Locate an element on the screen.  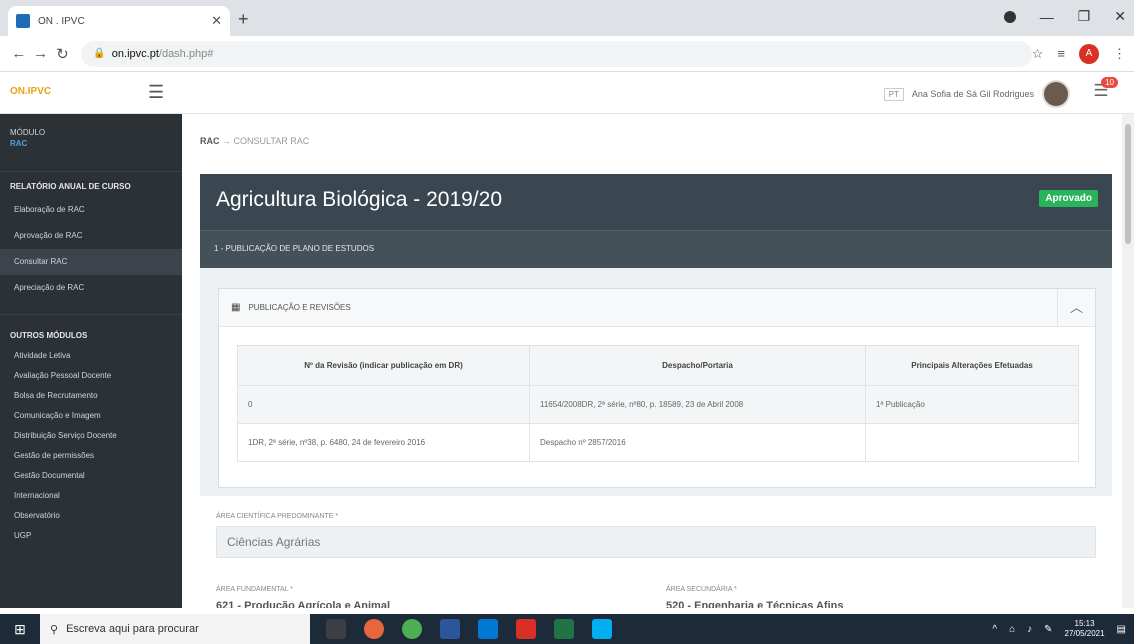
table-icon: ▦ is located at coordinates (236, 307).